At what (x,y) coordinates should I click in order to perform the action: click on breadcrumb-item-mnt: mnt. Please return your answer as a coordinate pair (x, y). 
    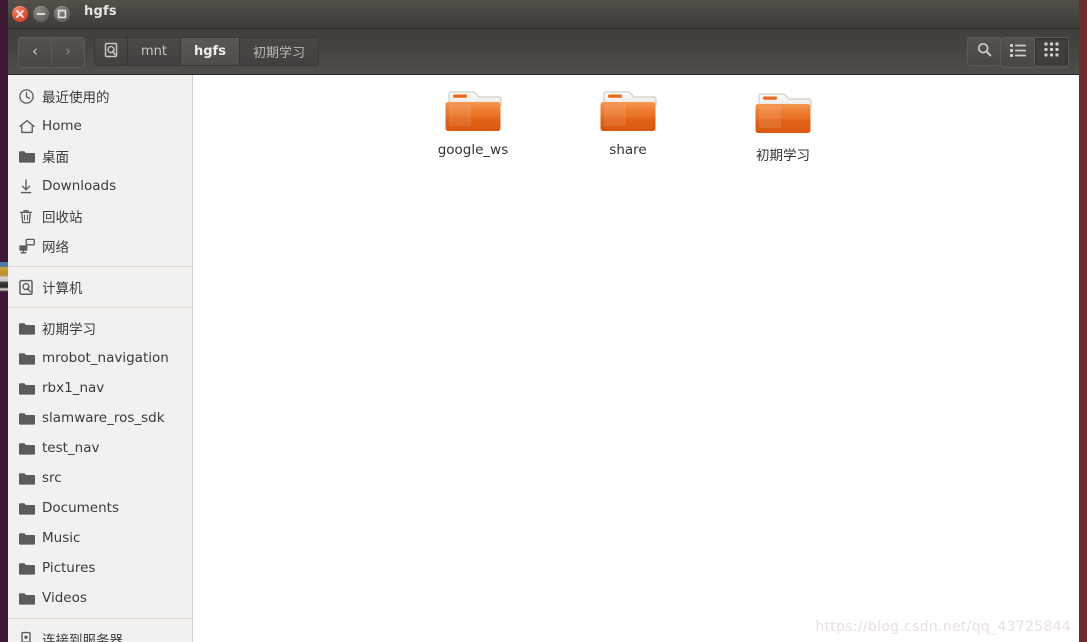
    Looking at the image, I should click on (154, 51).